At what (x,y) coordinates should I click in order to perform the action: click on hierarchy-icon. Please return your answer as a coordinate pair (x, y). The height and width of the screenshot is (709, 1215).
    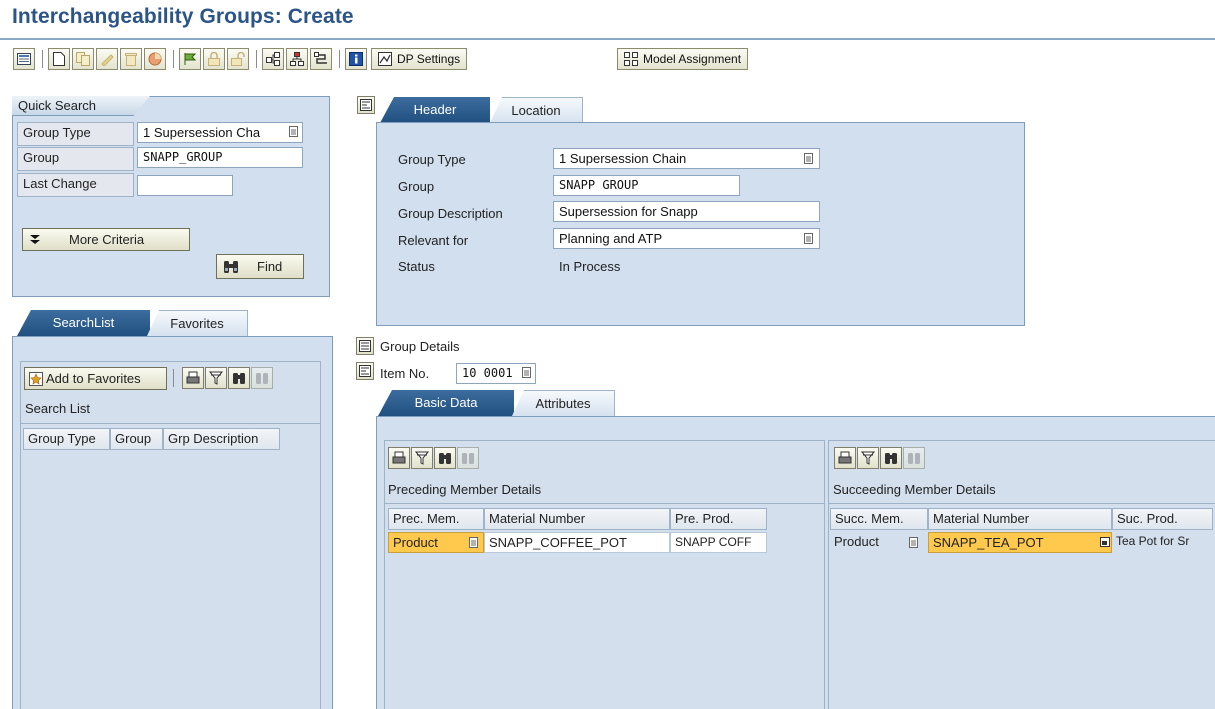
    Looking at the image, I should click on (297, 59).